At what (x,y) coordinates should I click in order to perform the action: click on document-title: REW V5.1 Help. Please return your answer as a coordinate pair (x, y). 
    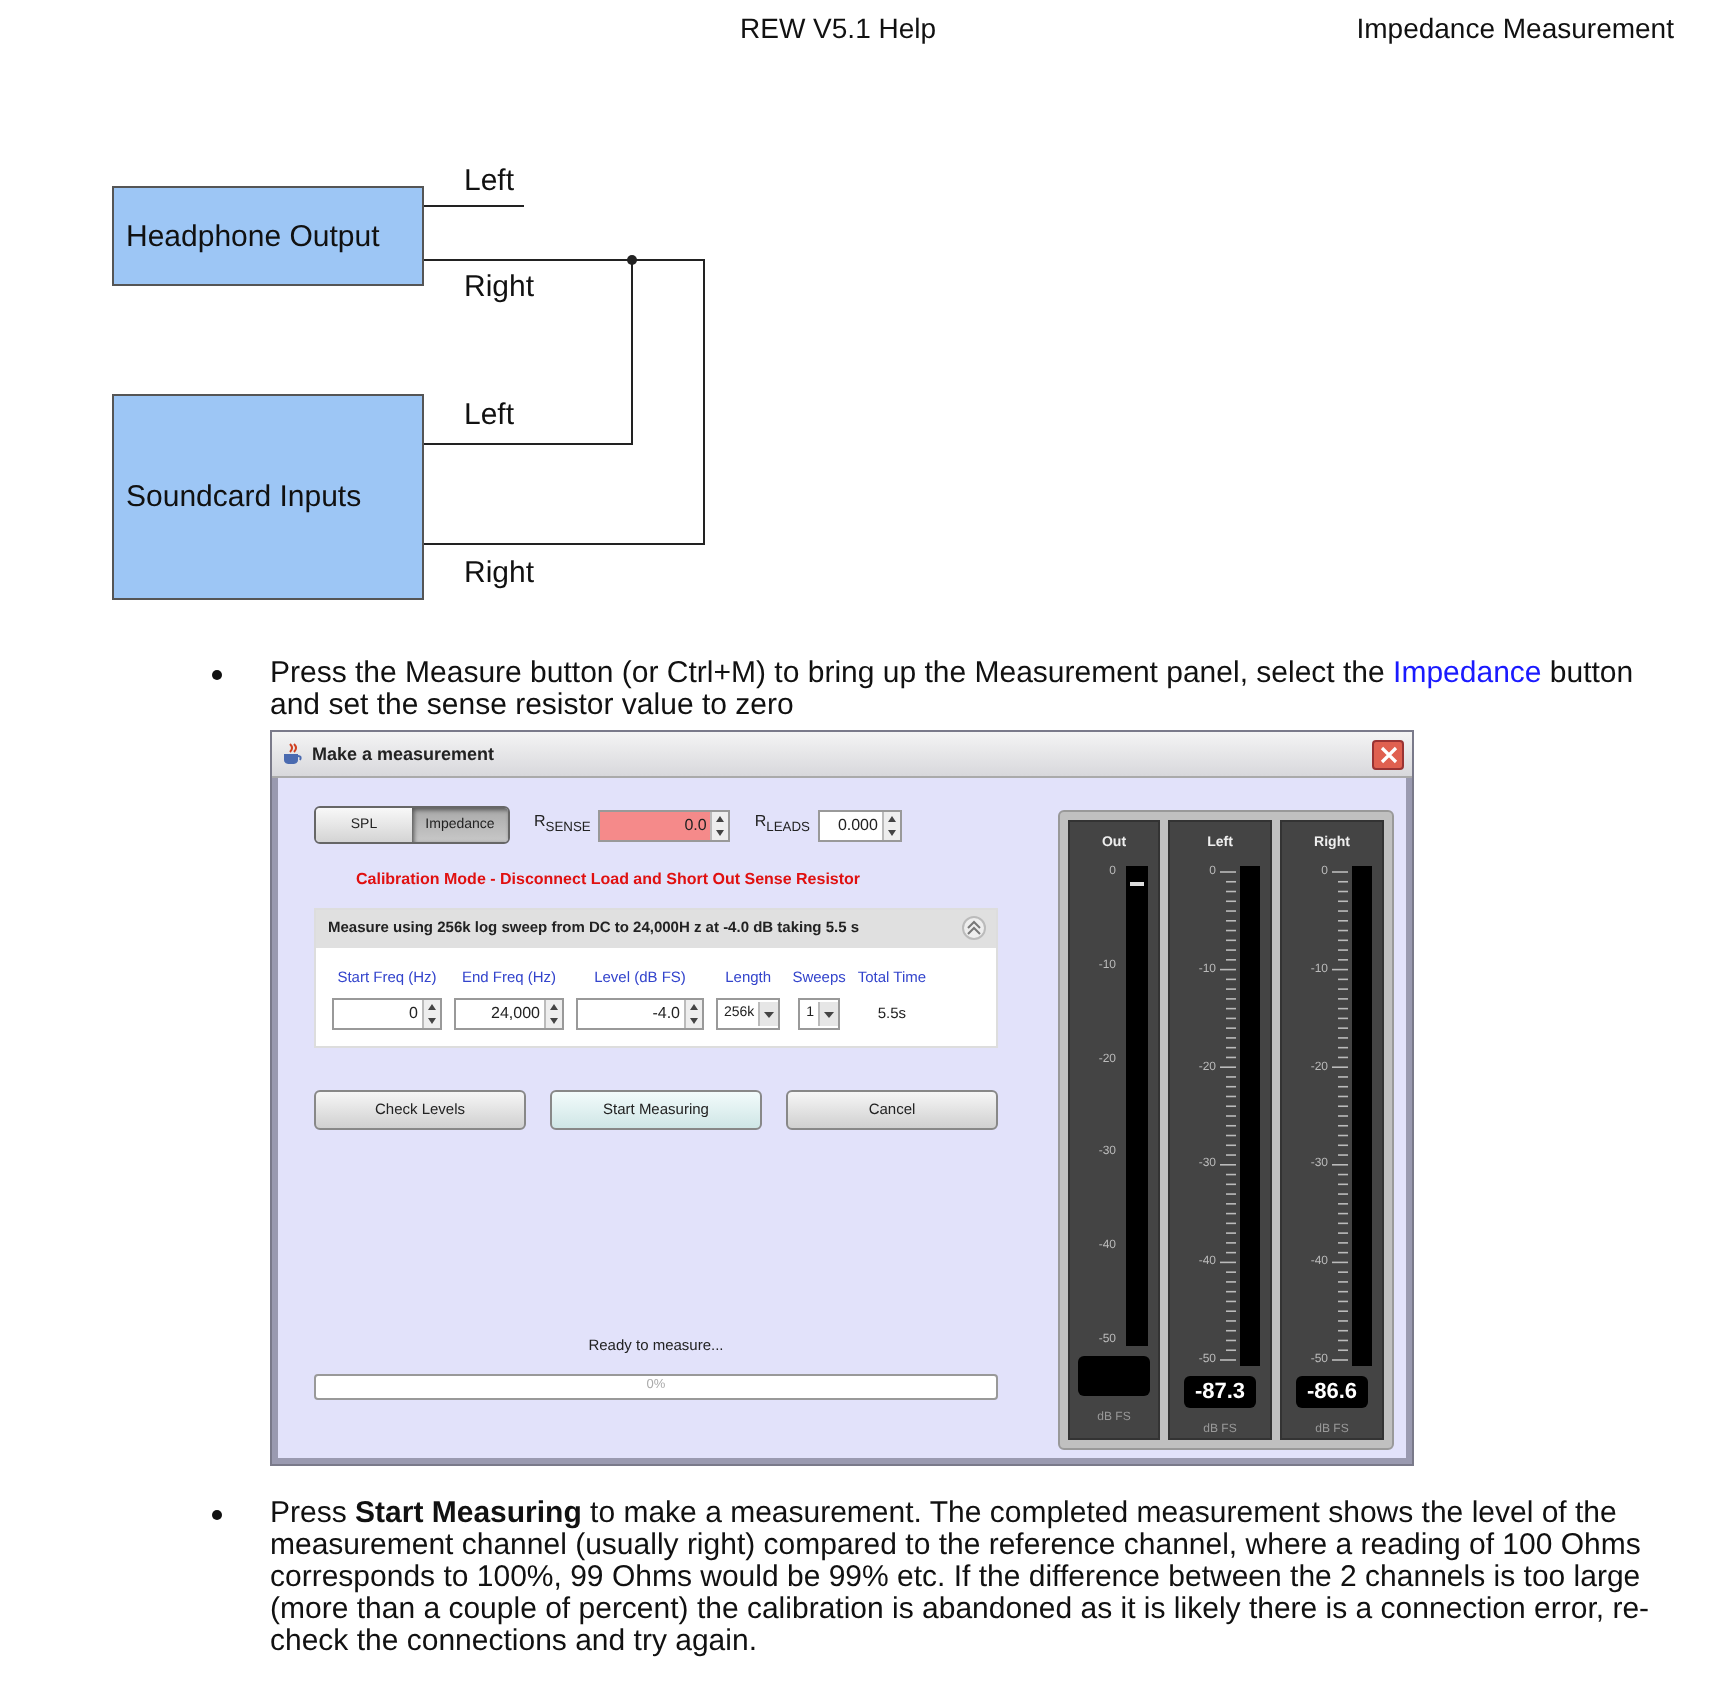
    Looking at the image, I should click on (838, 28).